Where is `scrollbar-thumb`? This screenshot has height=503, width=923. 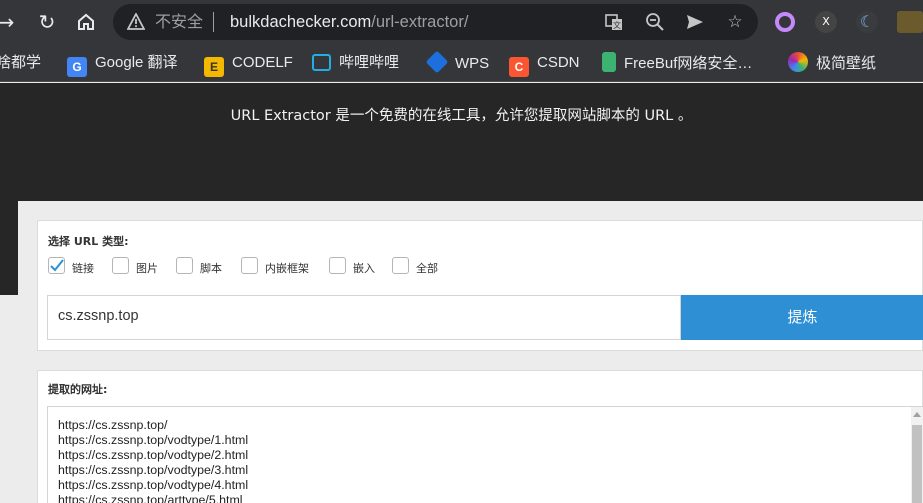 scrollbar-thumb is located at coordinates (917, 464).